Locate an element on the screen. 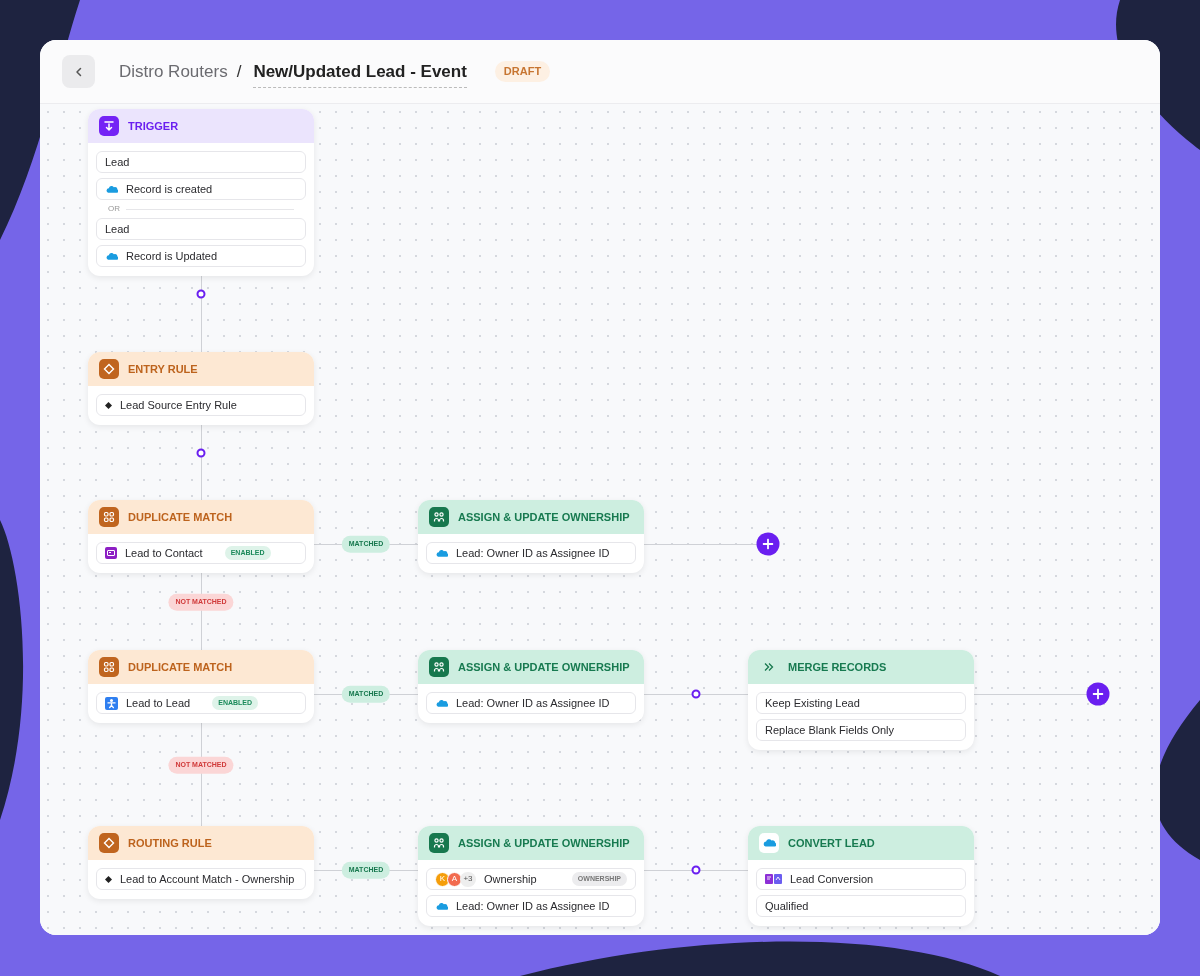 The height and width of the screenshot is (976, 1200). flow-node-card: ENTRY RULE Lead Source Entry Rule is located at coordinates (201, 388).